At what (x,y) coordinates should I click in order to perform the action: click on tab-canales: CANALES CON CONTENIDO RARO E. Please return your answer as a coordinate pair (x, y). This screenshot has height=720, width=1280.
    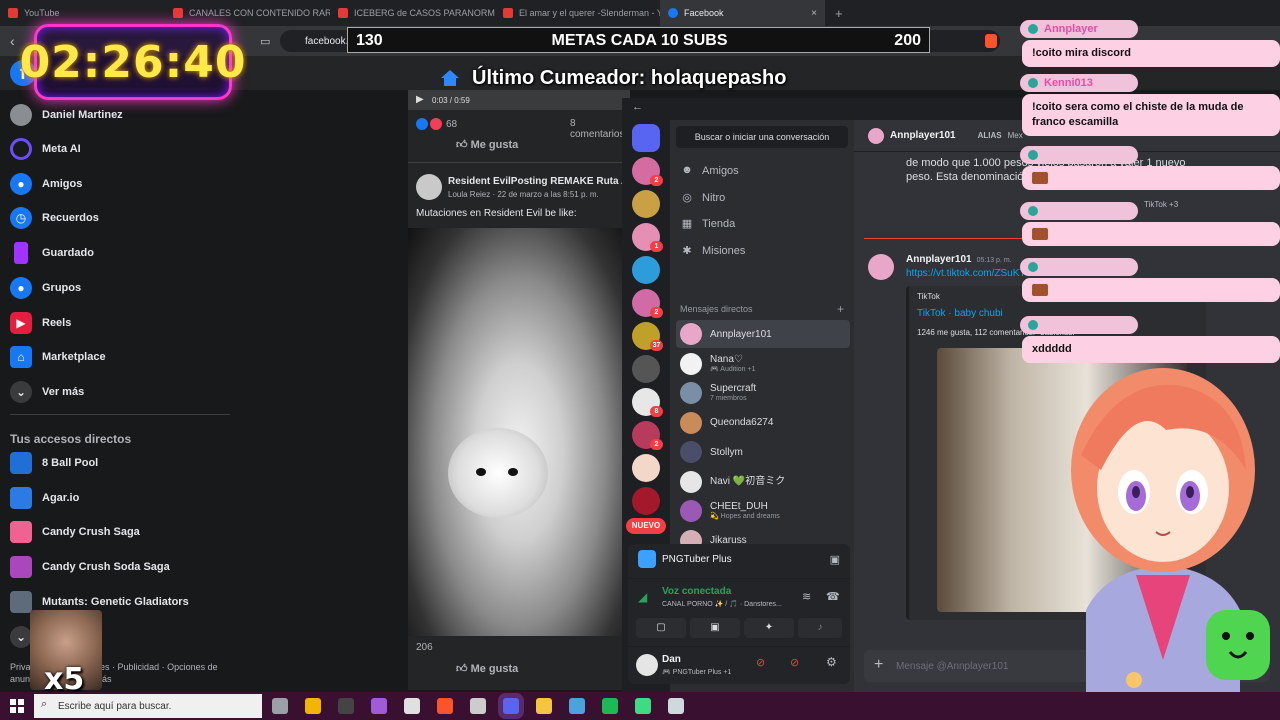
    Looking at the image, I should click on (247, 13).